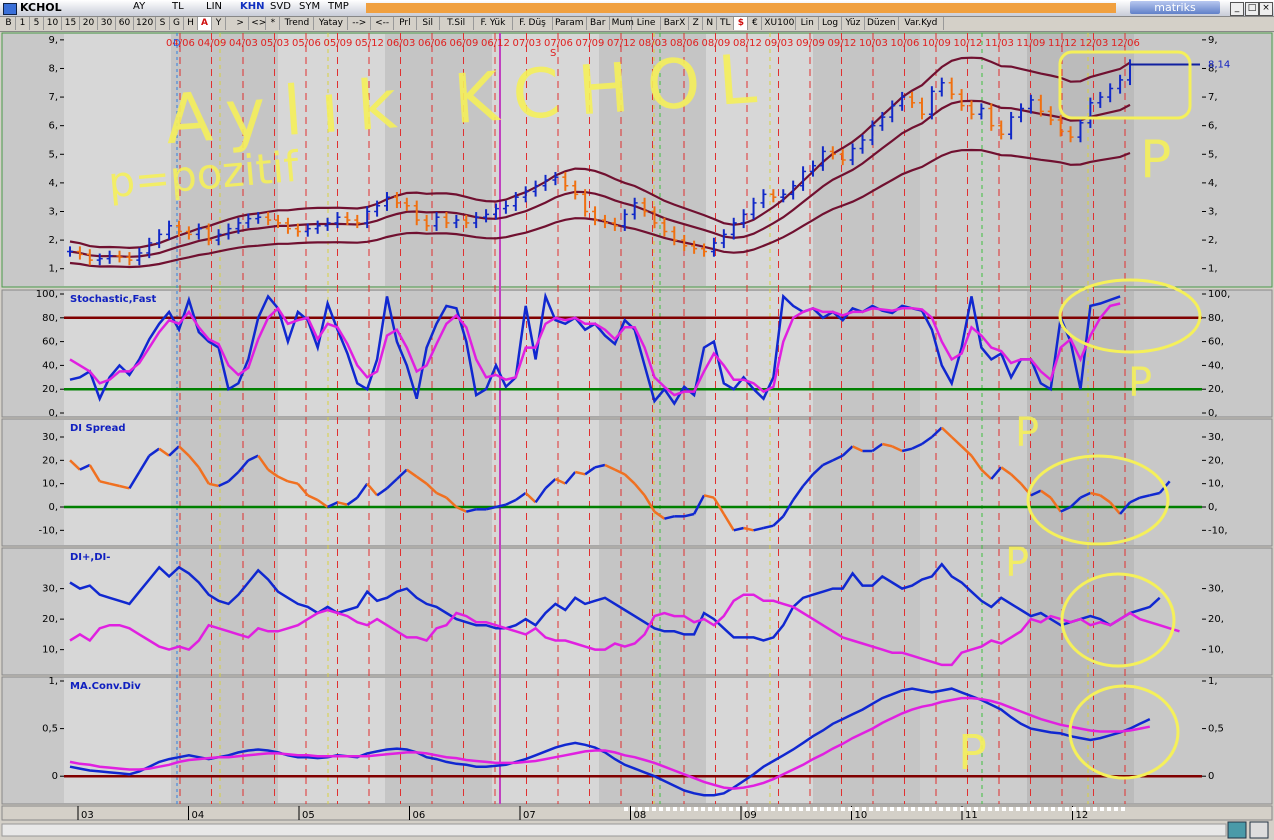 The image size is (1274, 840). What do you see at coordinates (71, 23) in the screenshot?
I see `period-button-15: 15` at bounding box center [71, 23].